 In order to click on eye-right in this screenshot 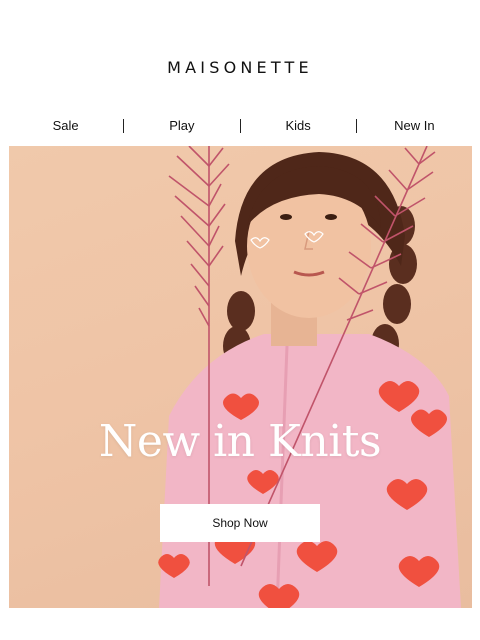, I will do `click(331, 217)`.